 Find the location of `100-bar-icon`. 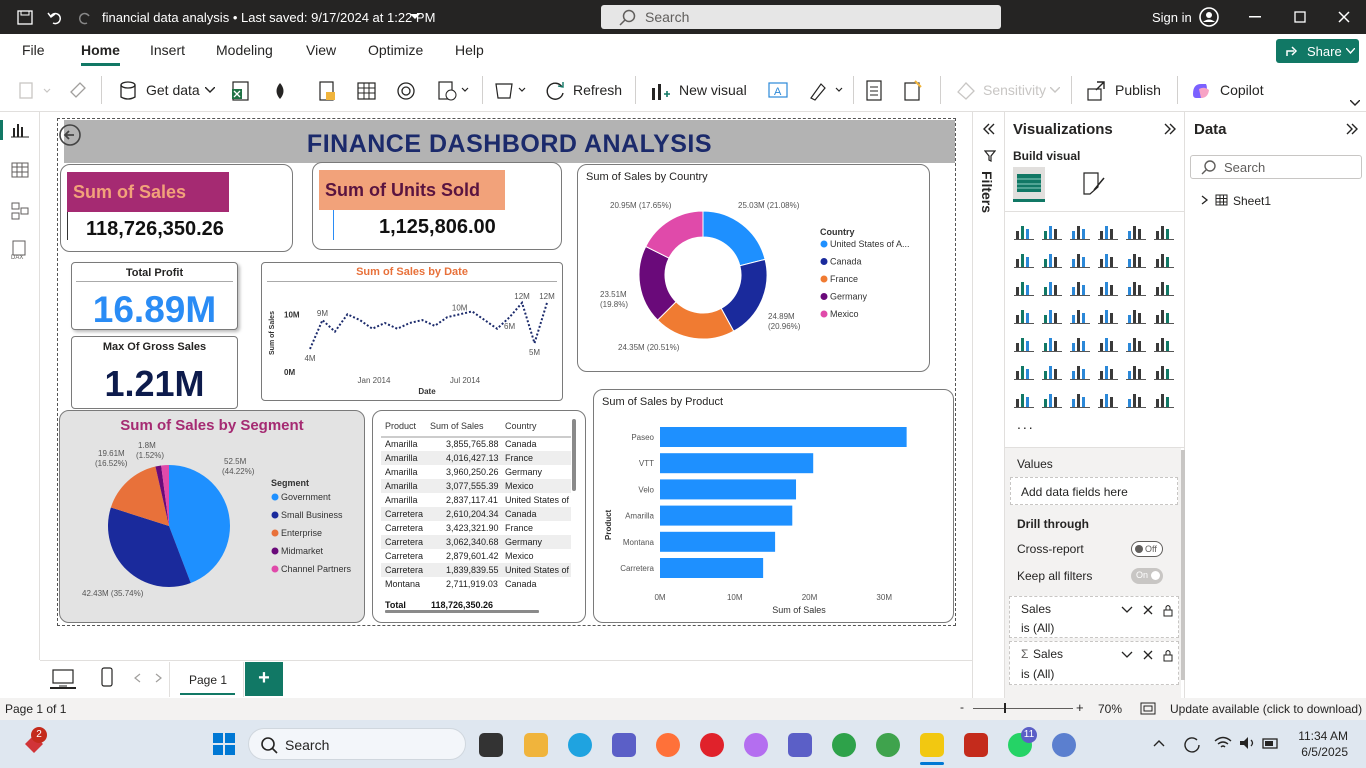

100-bar-icon is located at coordinates (1136, 231).